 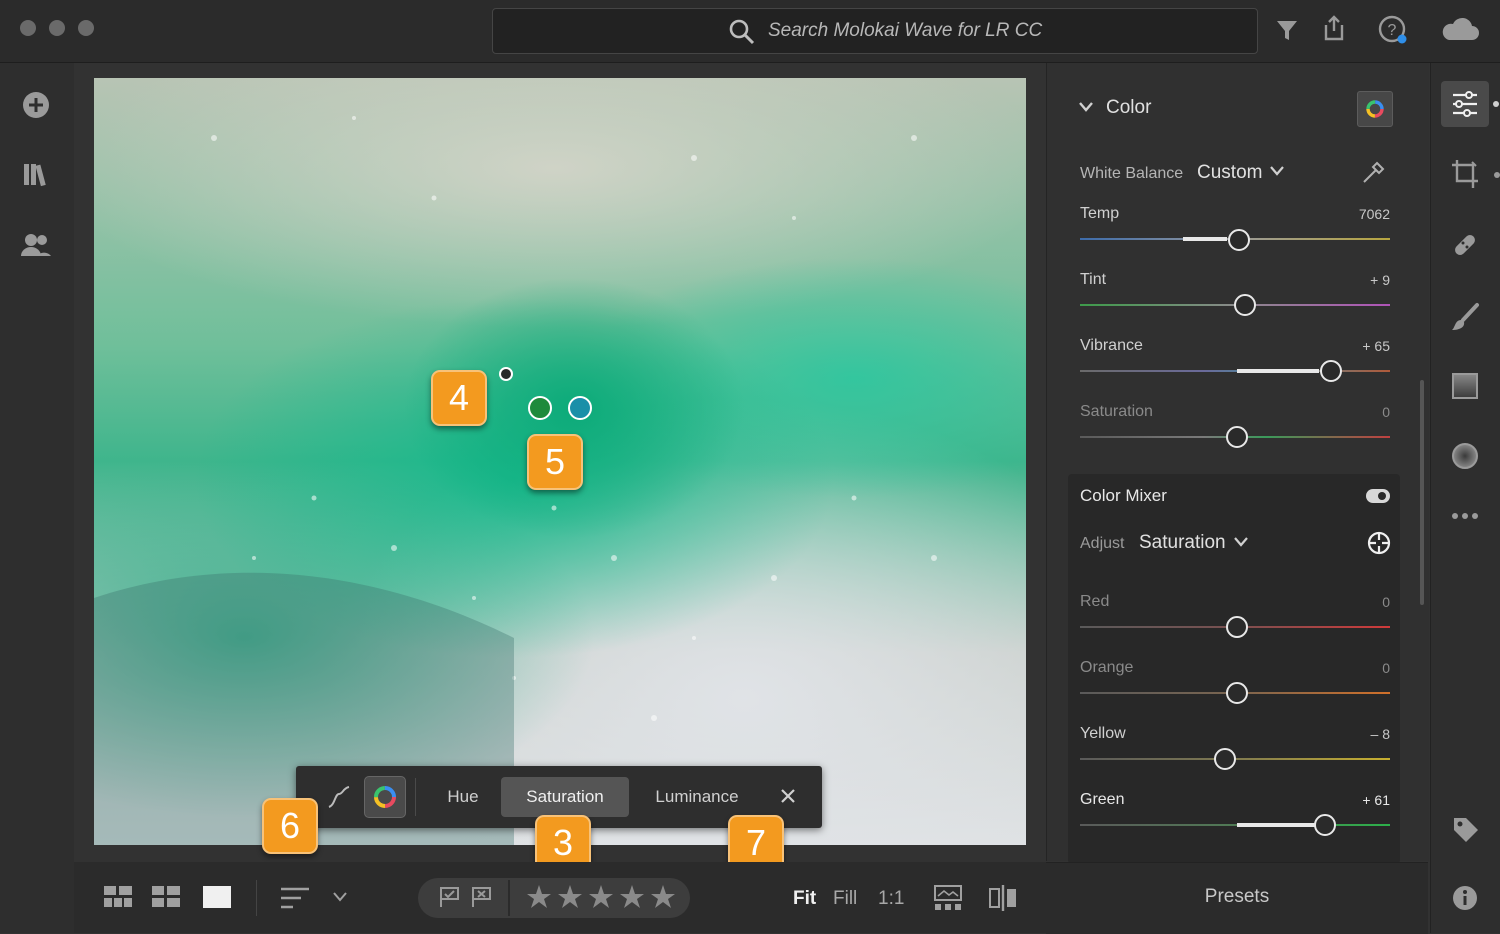 I want to click on edit-tool-button, so click(x=1465, y=104).